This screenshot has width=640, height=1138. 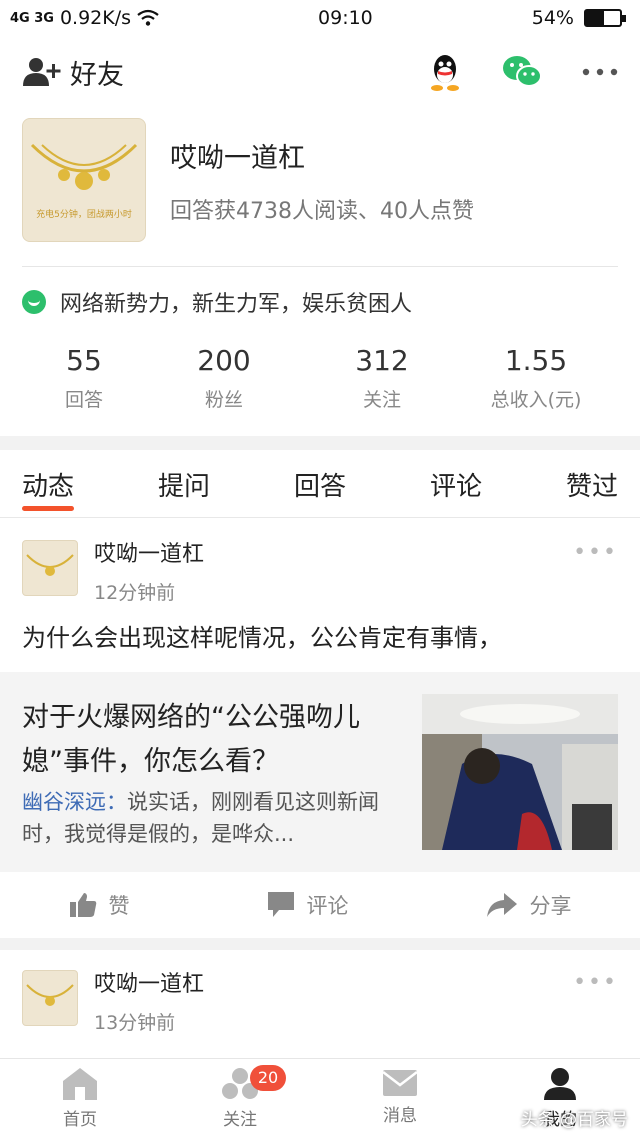 I want to click on share-button: 分享, so click(x=529, y=905).